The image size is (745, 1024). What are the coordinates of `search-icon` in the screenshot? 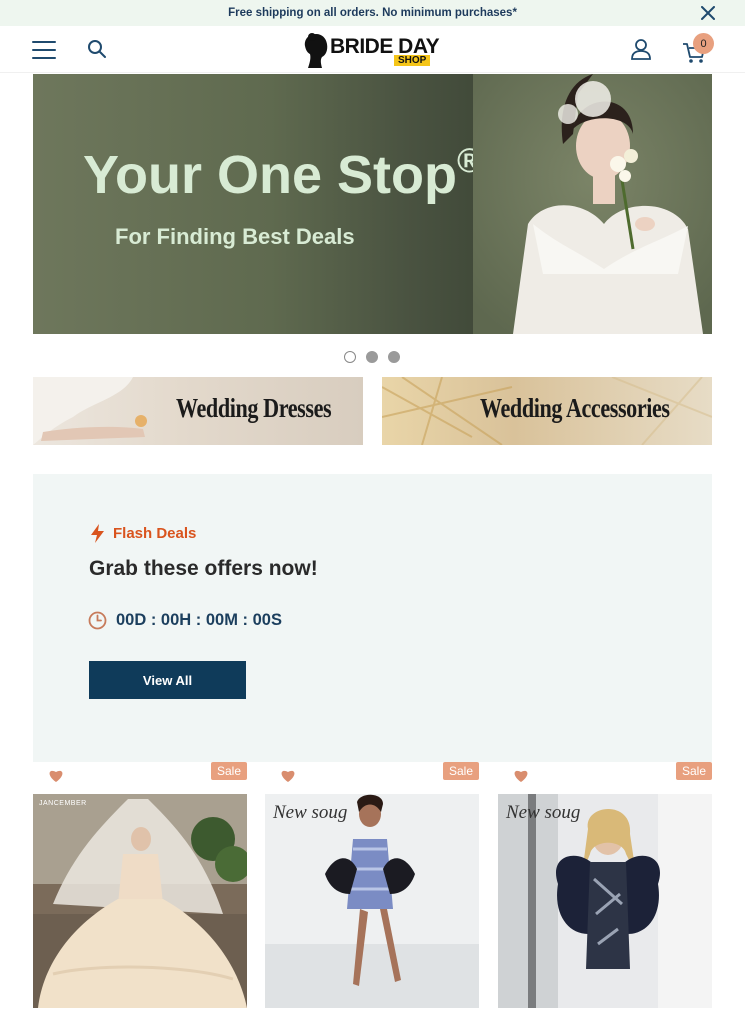 It's located at (97, 49).